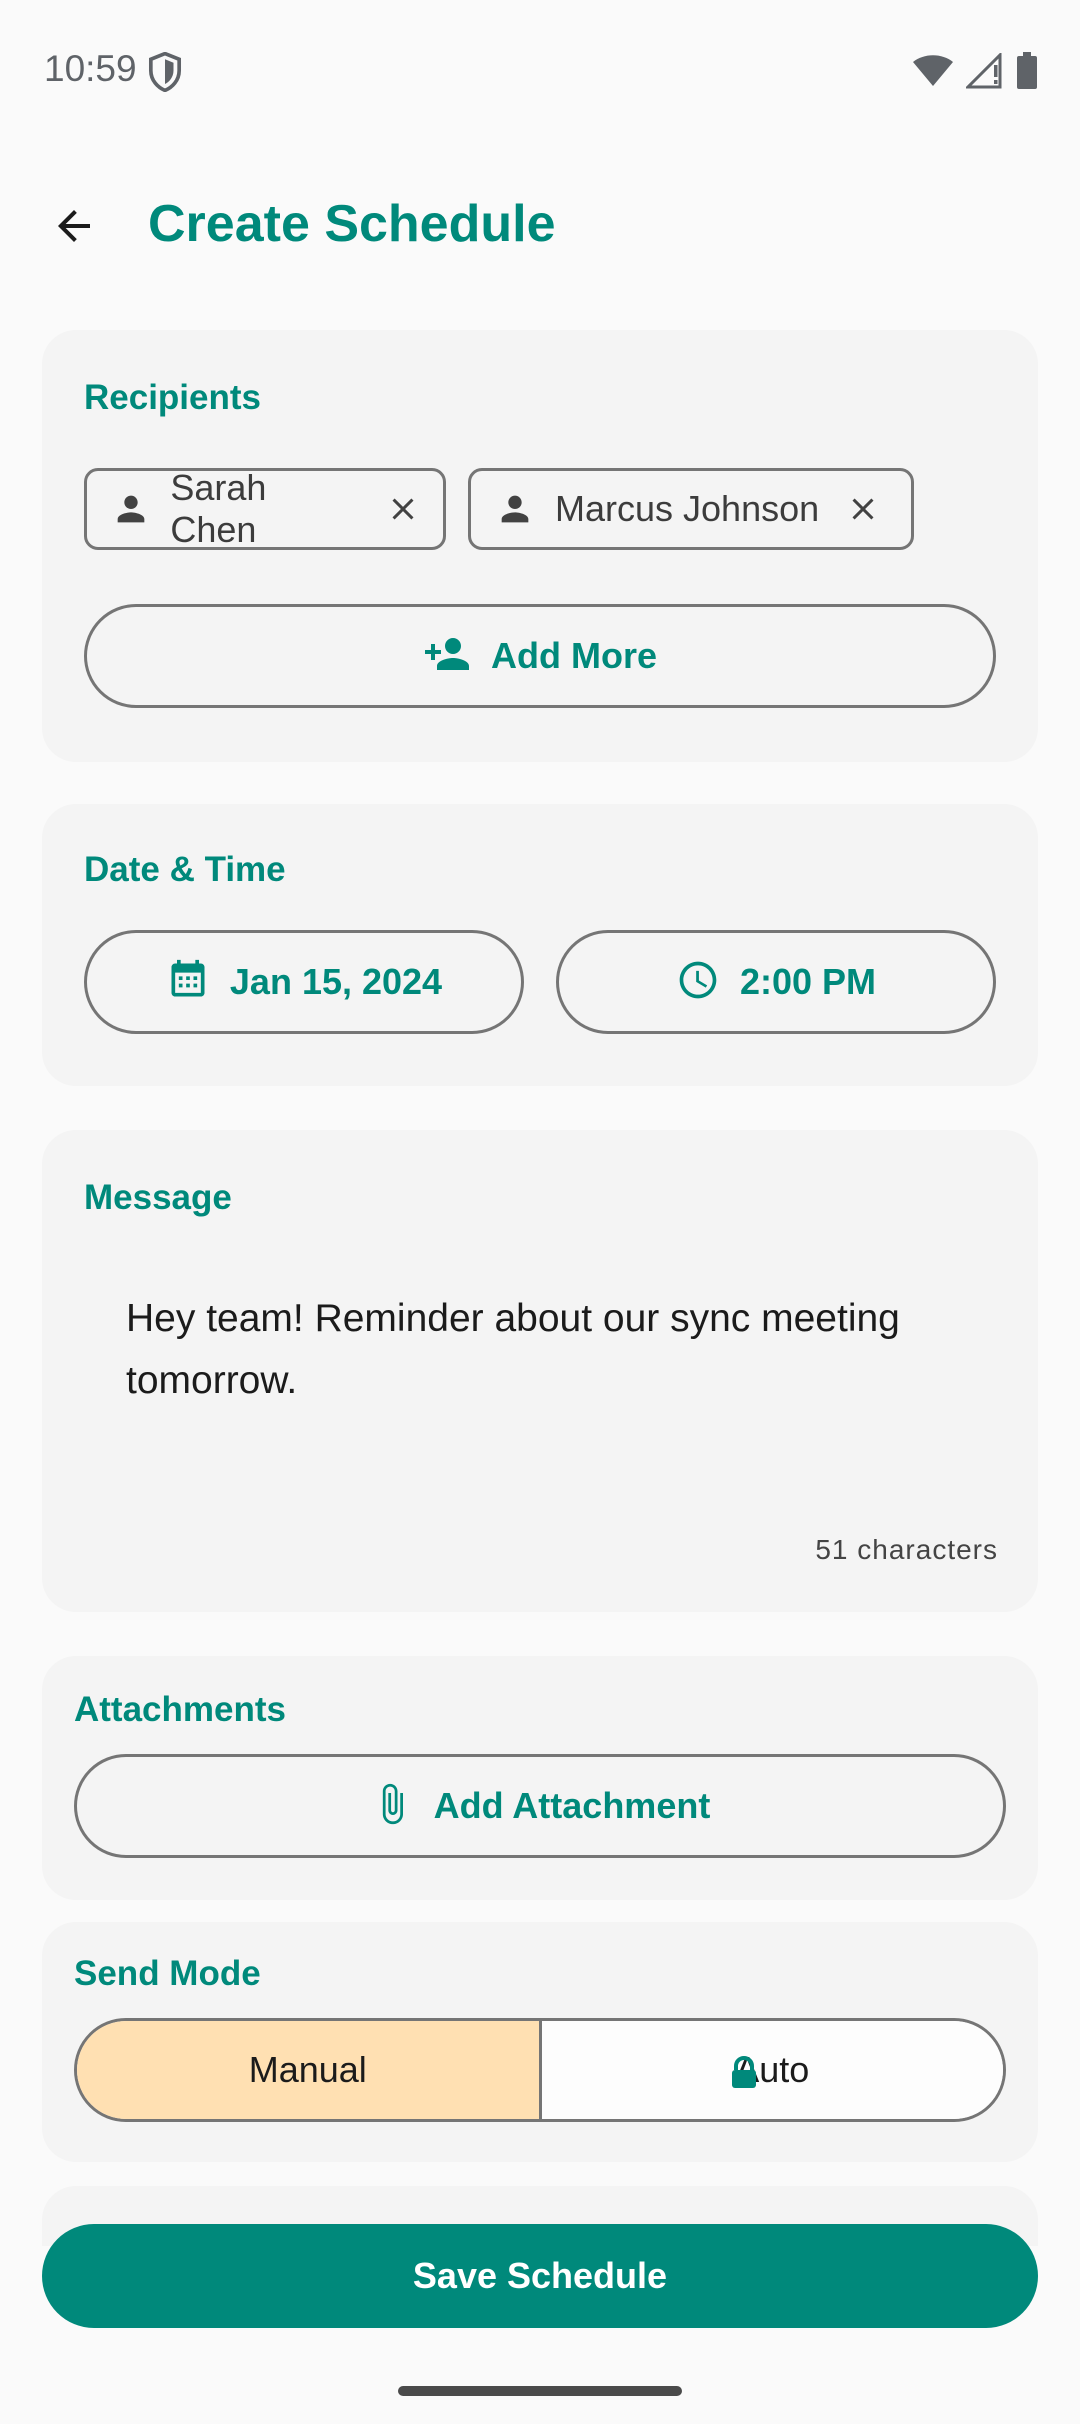  I want to click on attachments-section-title: Attachments, so click(180, 1709).